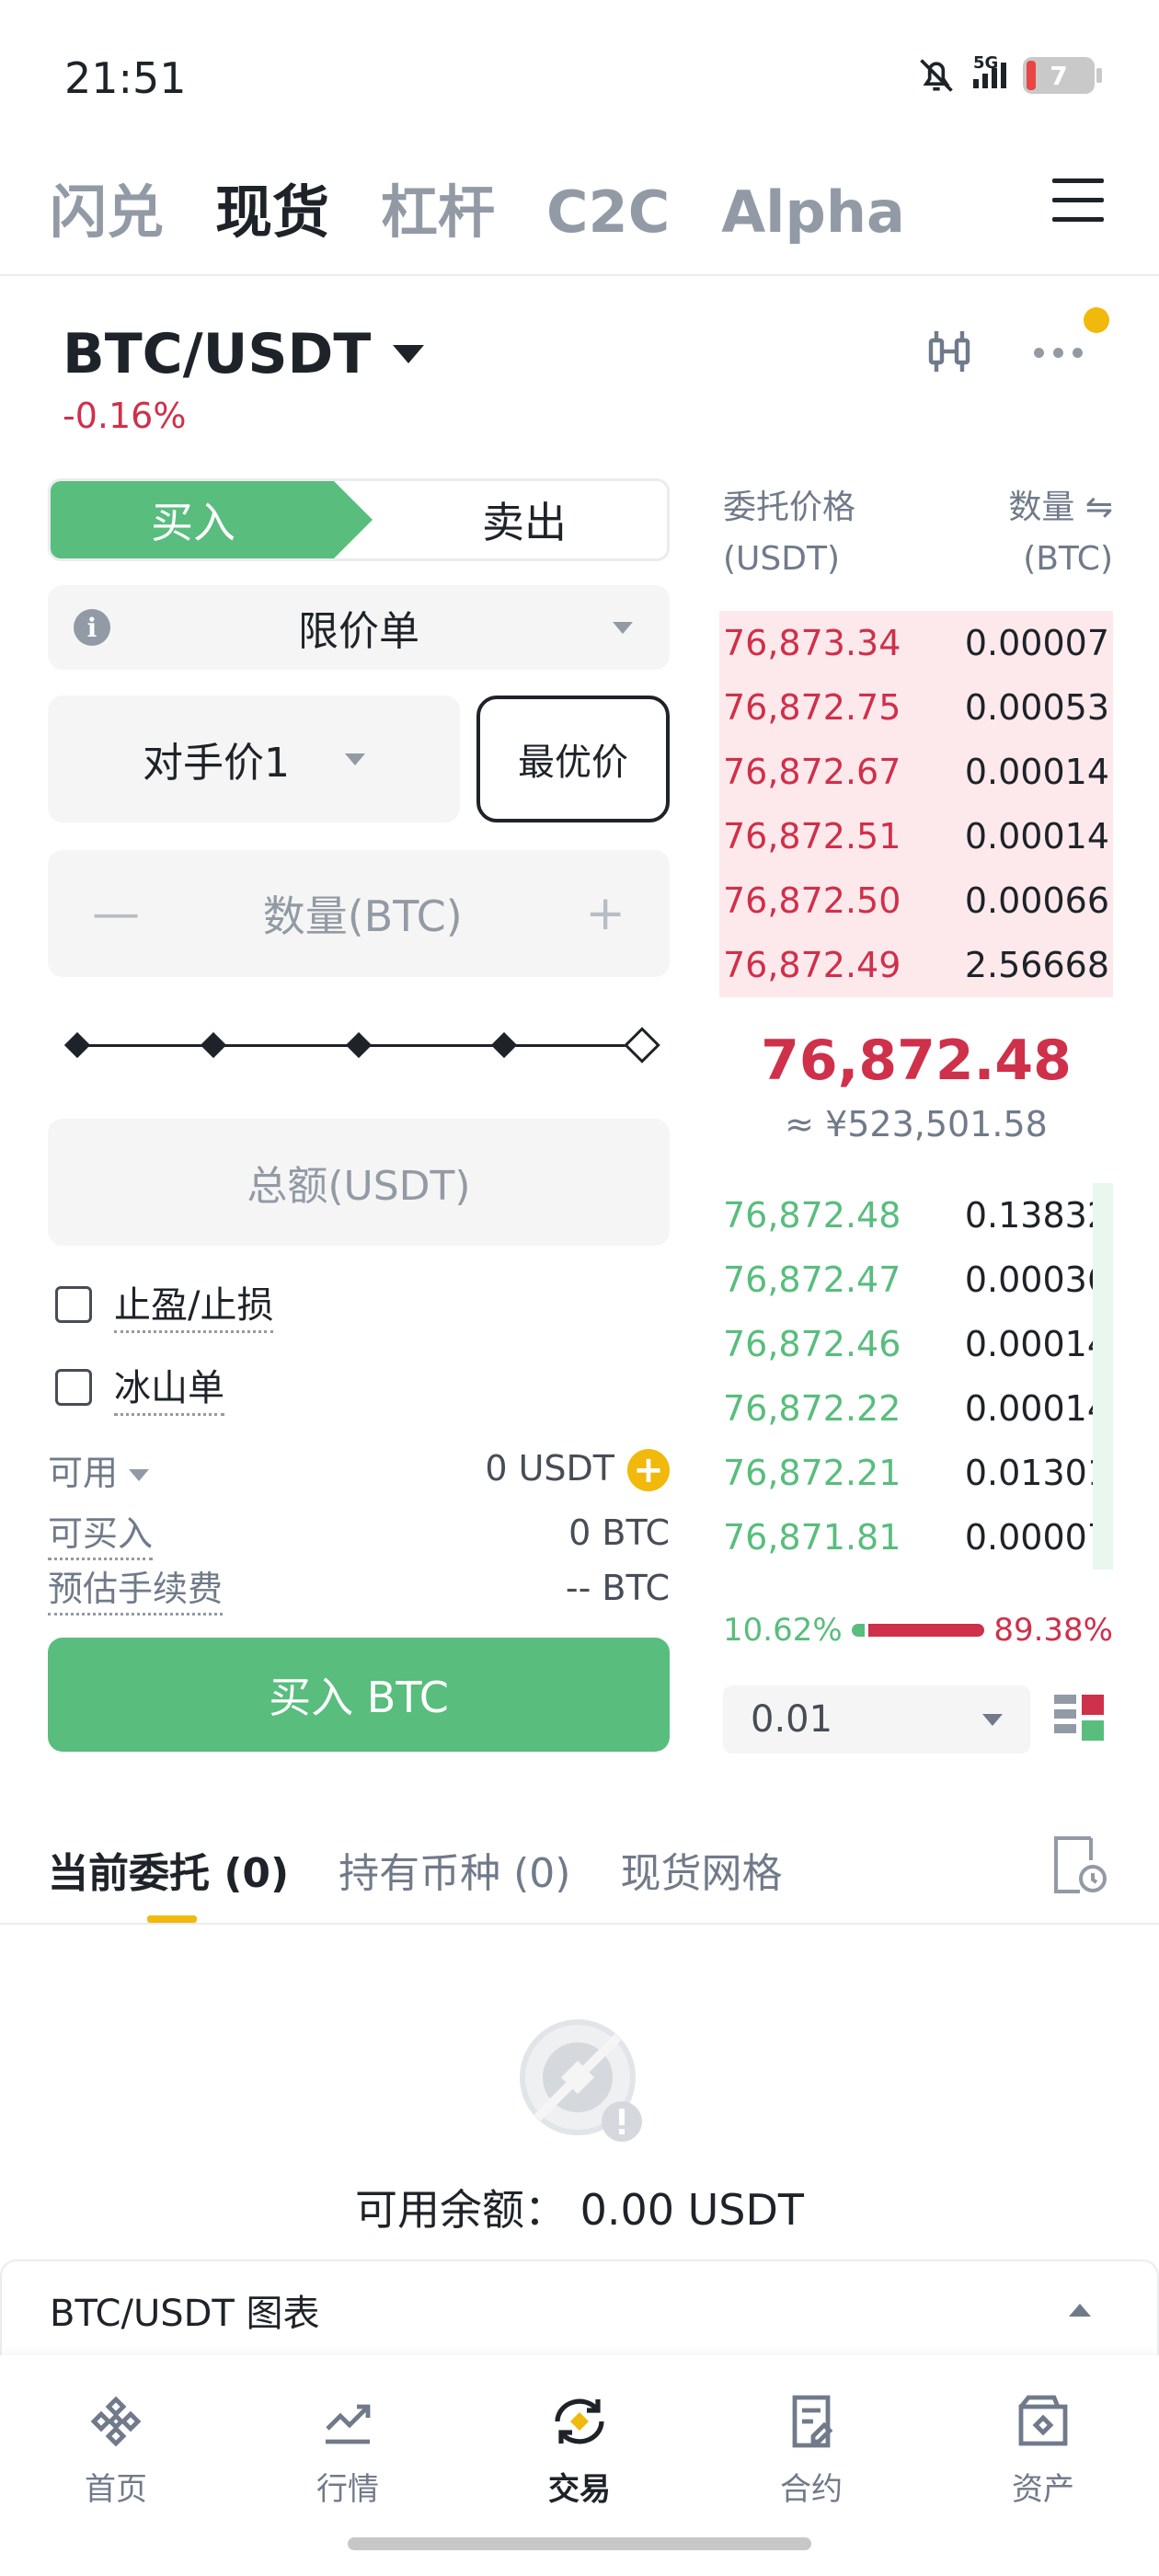 This screenshot has width=1159, height=2576. I want to click on tab-convert: 闪兑, so click(107, 207).